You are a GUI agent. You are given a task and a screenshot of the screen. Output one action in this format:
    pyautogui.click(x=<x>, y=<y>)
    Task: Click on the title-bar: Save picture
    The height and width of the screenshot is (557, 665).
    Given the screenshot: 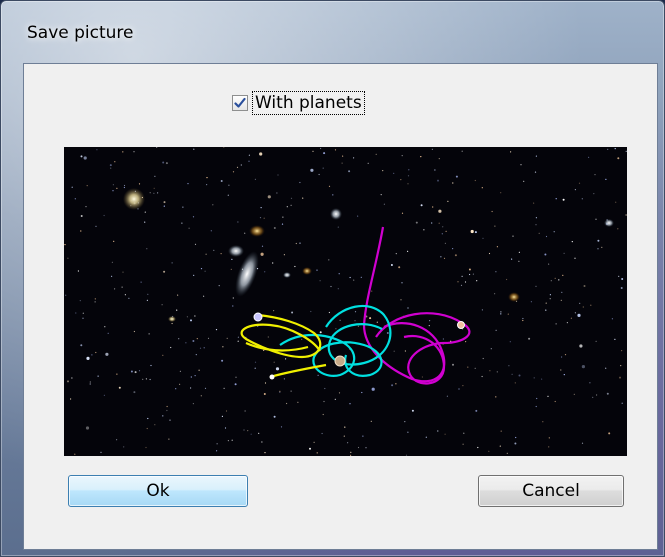 What is the action you would take?
    pyautogui.click(x=332, y=23)
    